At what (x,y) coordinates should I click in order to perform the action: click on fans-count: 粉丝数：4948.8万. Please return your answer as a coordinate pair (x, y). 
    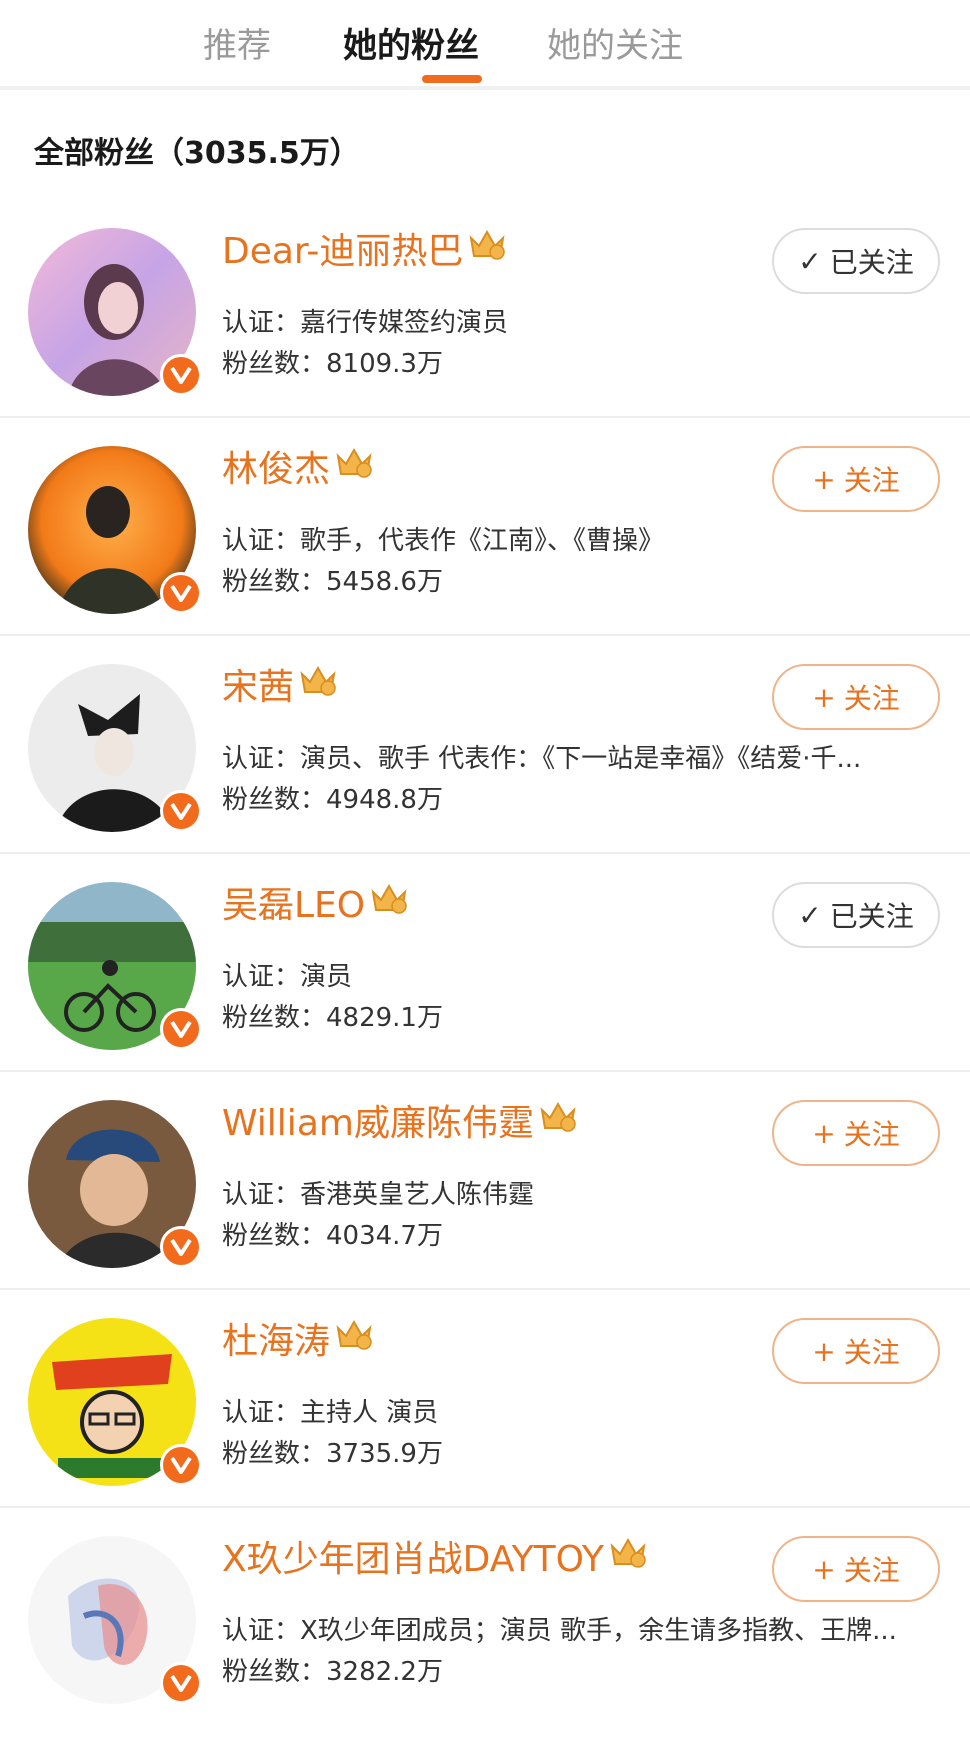
    Looking at the image, I should click on (332, 800).